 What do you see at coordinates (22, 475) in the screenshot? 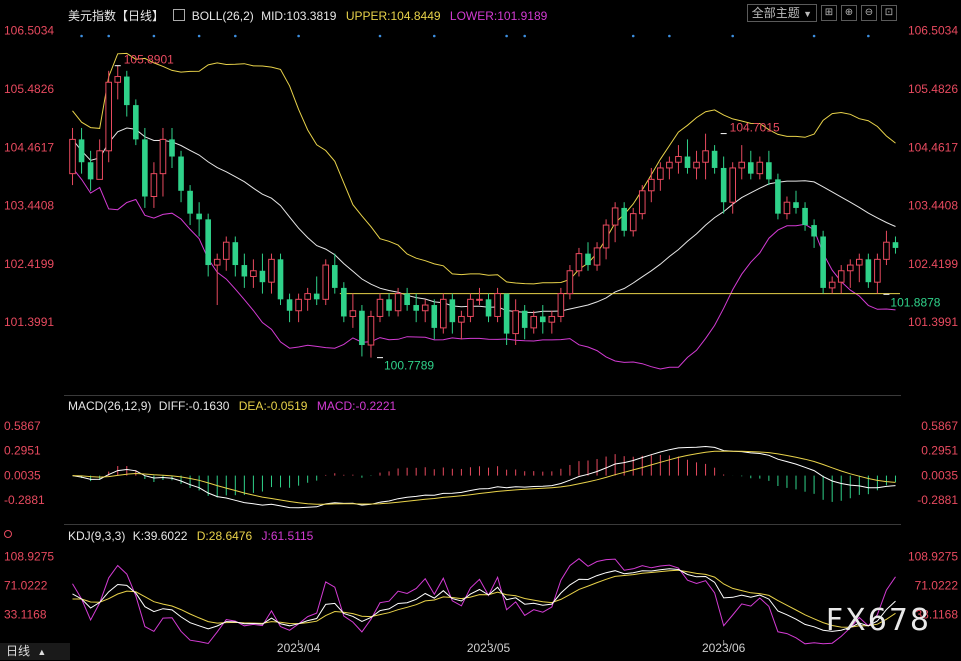
I see `macd-tick-label-left: 0.0035` at bounding box center [22, 475].